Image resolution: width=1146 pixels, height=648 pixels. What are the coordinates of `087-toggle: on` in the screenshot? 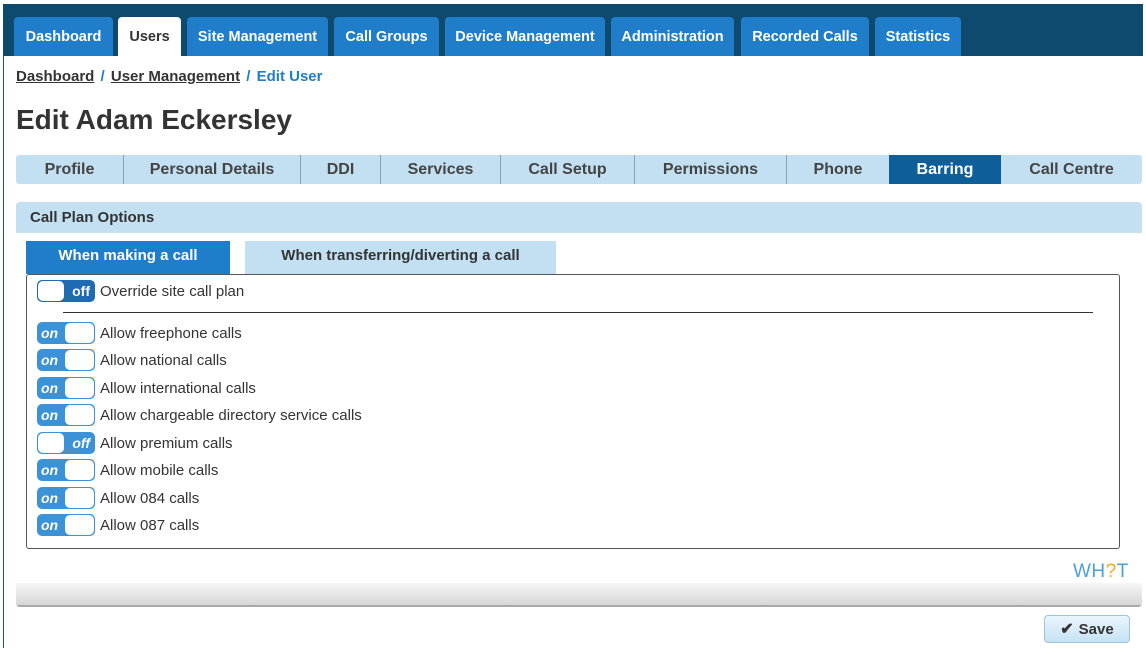 It's located at (66, 525).